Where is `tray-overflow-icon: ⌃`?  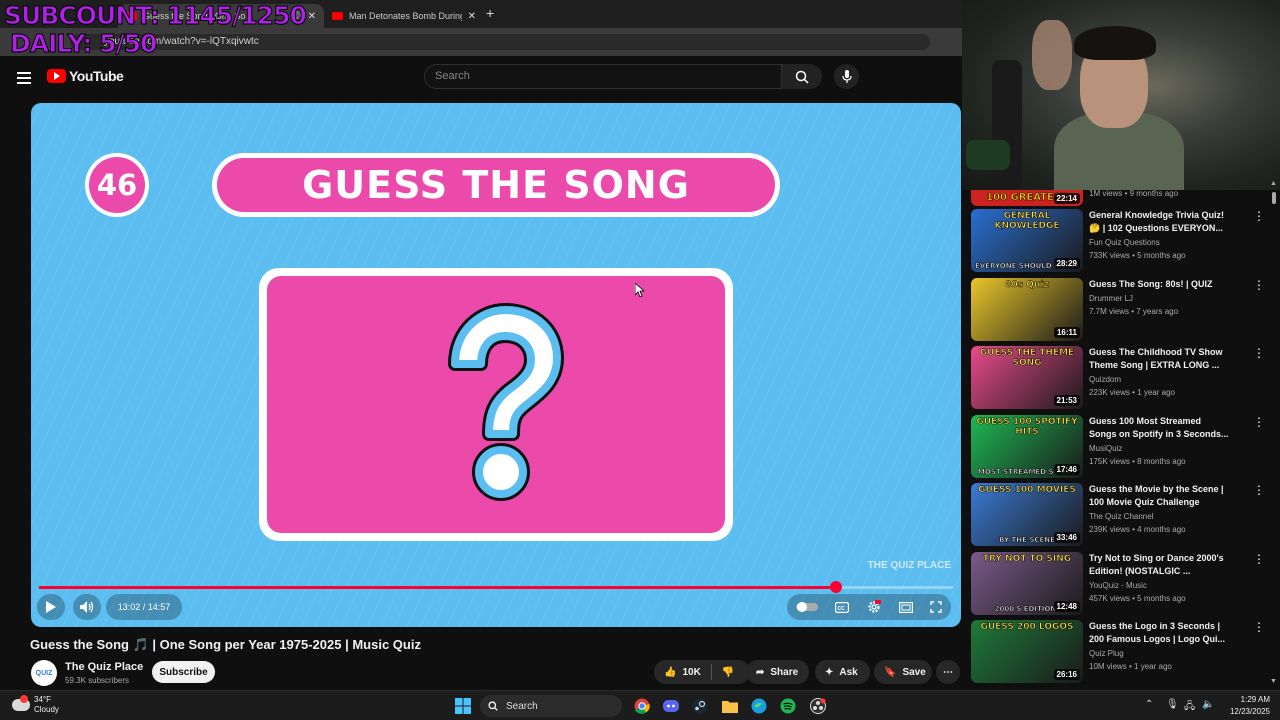
tray-overflow-icon: ⌃ is located at coordinates (1149, 704).